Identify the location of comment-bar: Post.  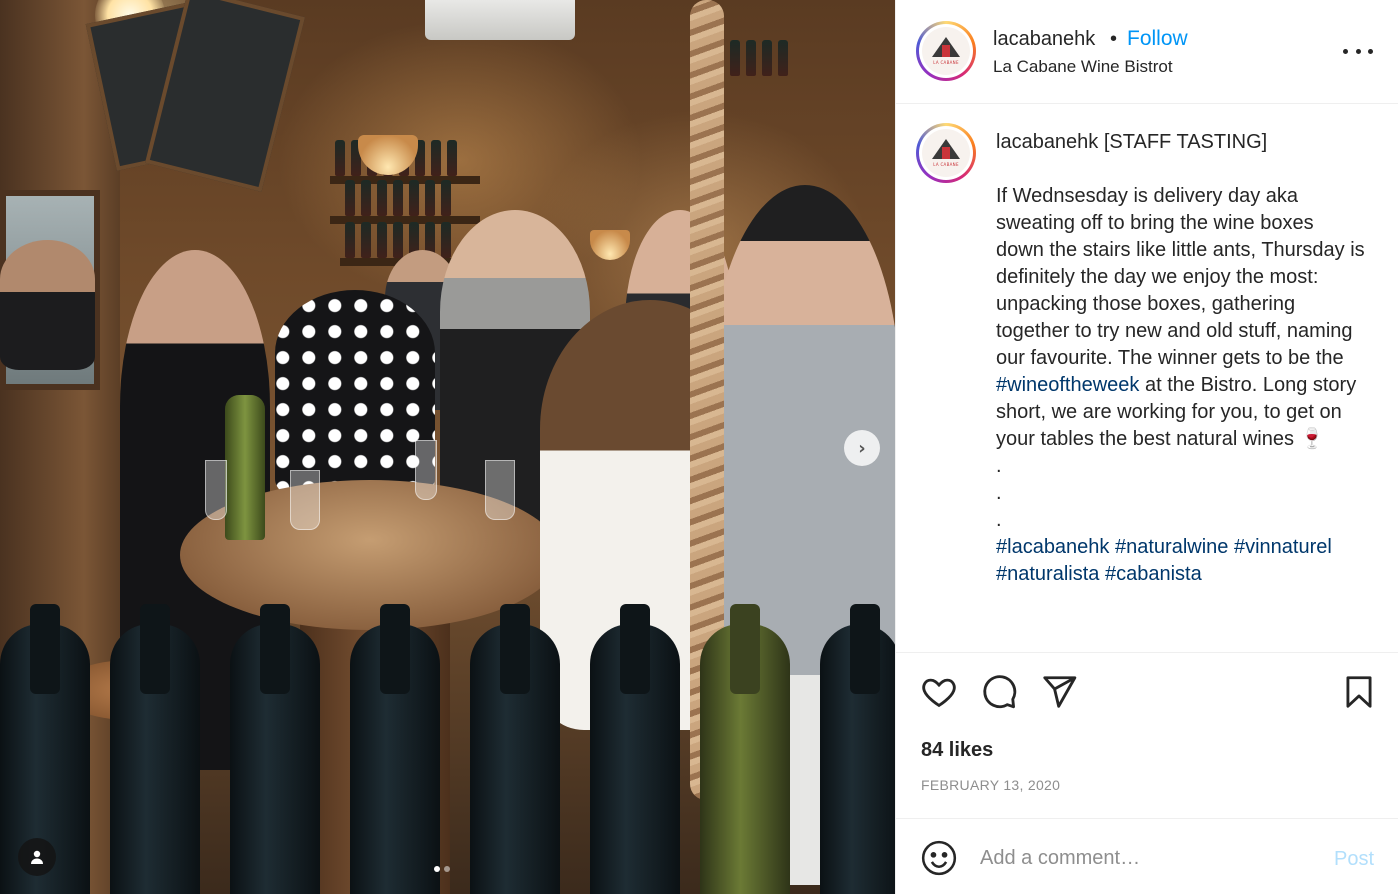
(1147, 856).